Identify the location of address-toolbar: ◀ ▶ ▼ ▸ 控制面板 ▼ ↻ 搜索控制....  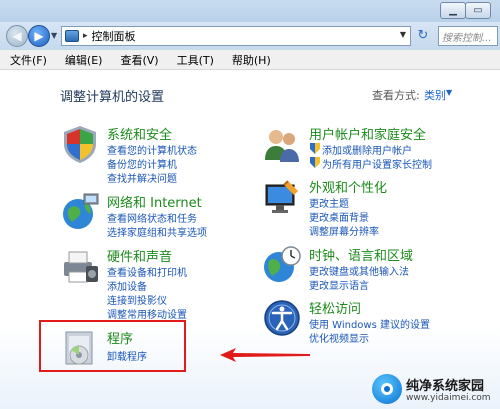
(250, 36).